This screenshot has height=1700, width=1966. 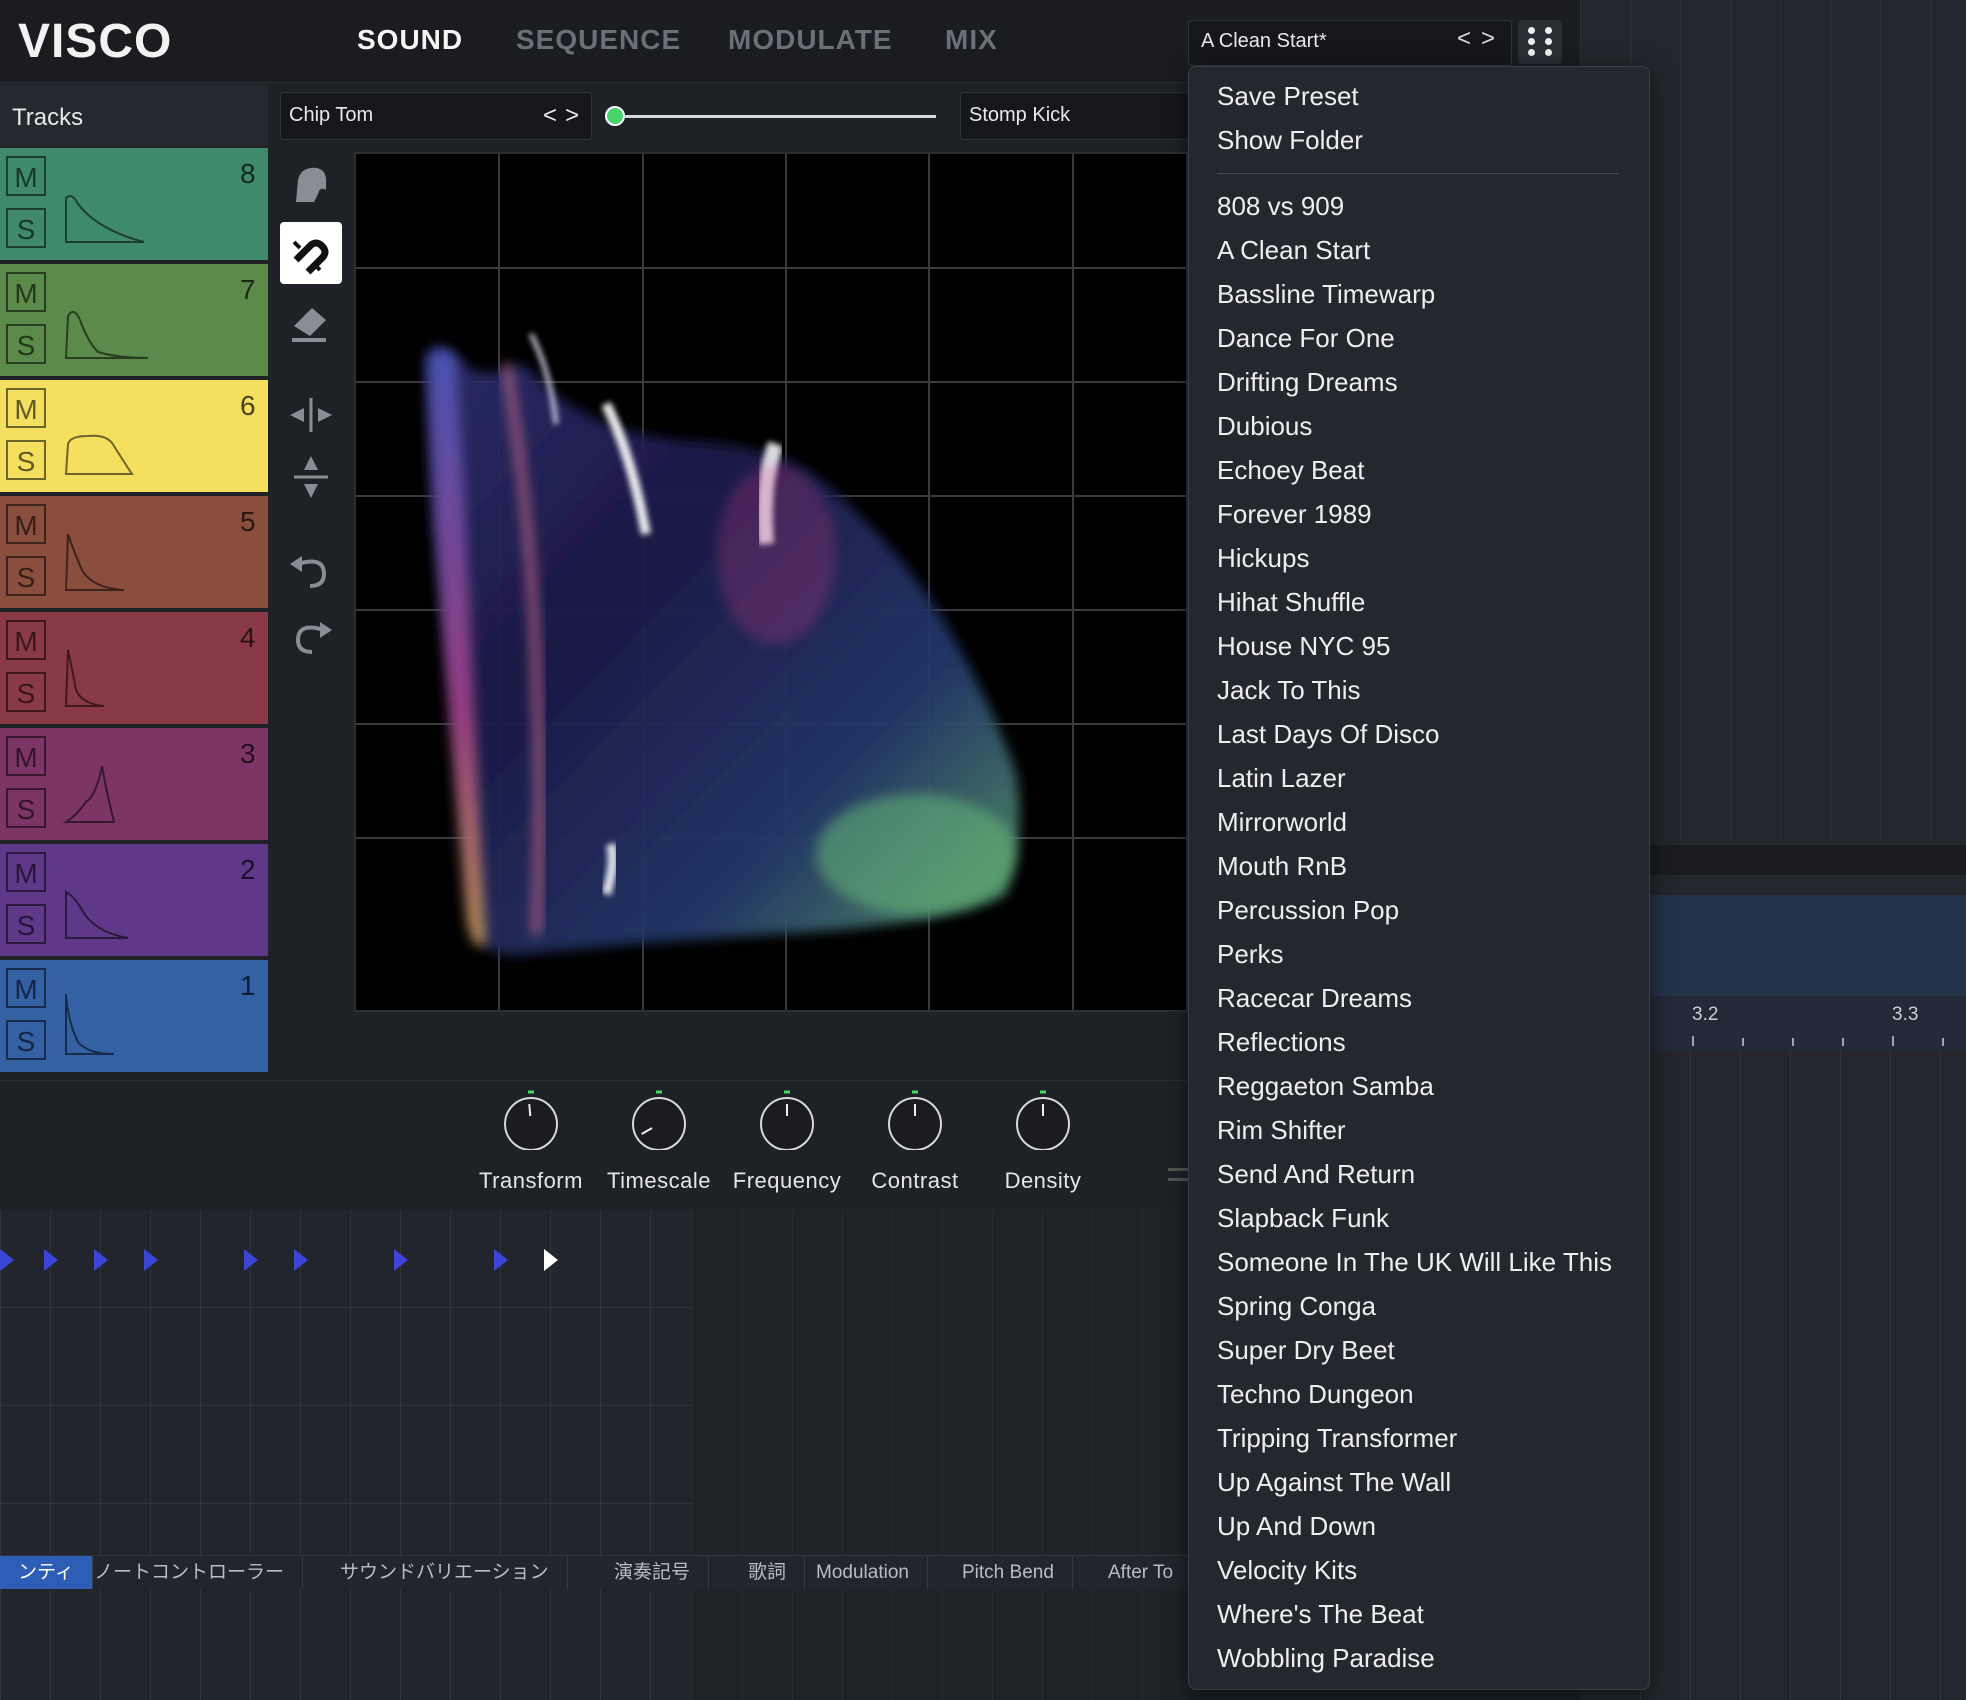 I want to click on preset-prev-button: <, so click(x=1464, y=39).